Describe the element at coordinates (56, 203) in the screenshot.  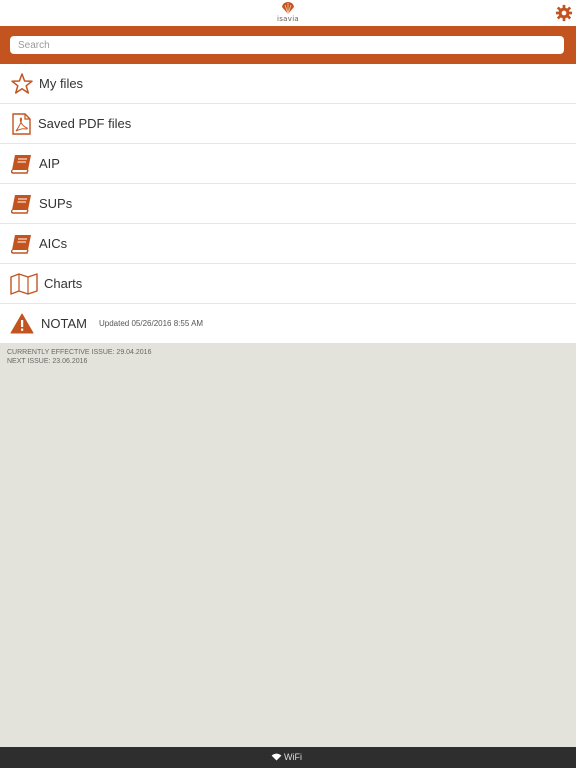
I see `menu-item-label: SUPs` at that location.